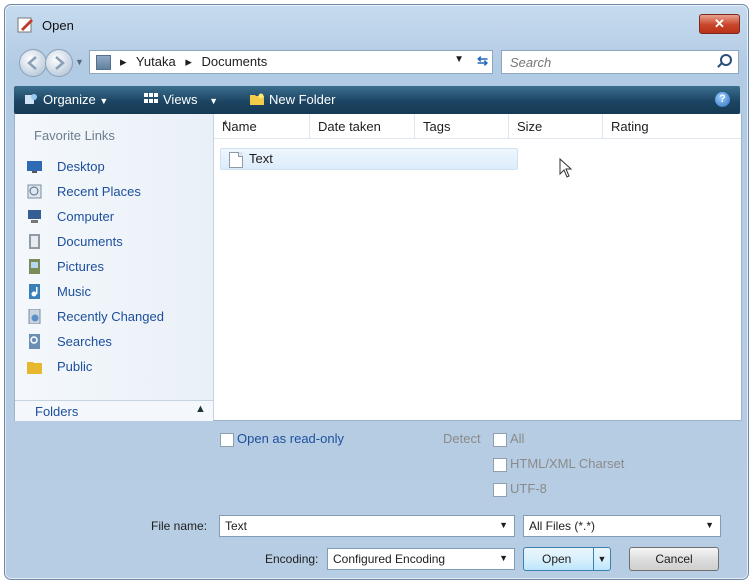 The image size is (751, 582). I want to click on encoding-value: Configured Encoding, so click(389, 559).